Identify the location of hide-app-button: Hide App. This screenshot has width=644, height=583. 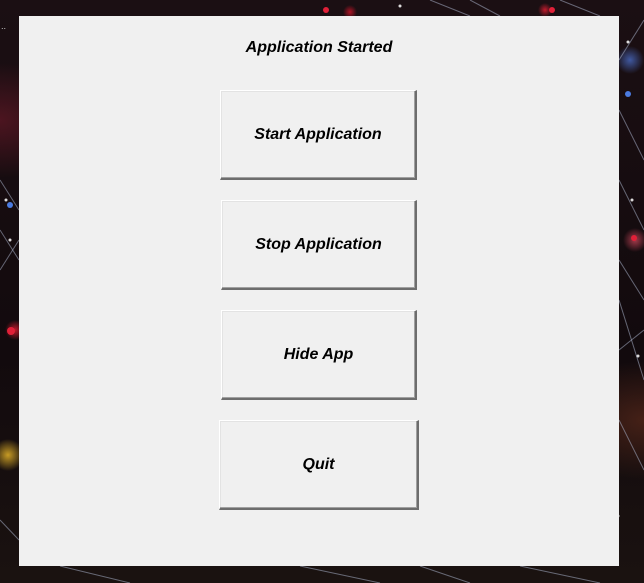
(319, 355).